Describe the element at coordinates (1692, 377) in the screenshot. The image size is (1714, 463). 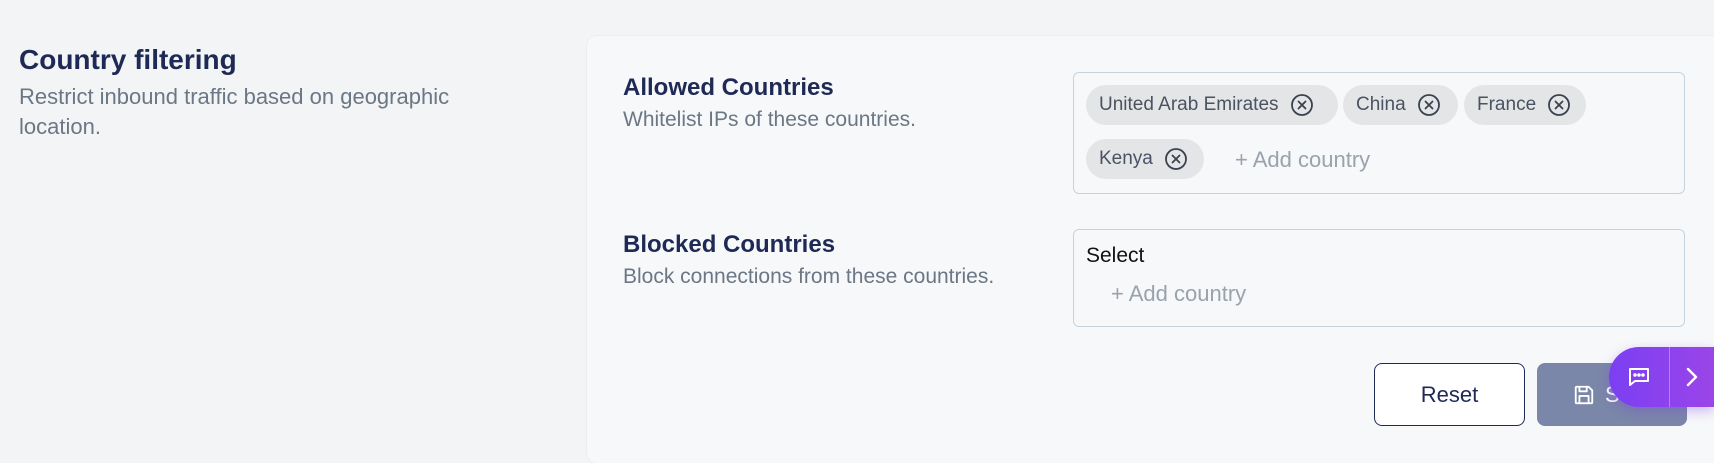
I see `chevron-right-icon` at that location.